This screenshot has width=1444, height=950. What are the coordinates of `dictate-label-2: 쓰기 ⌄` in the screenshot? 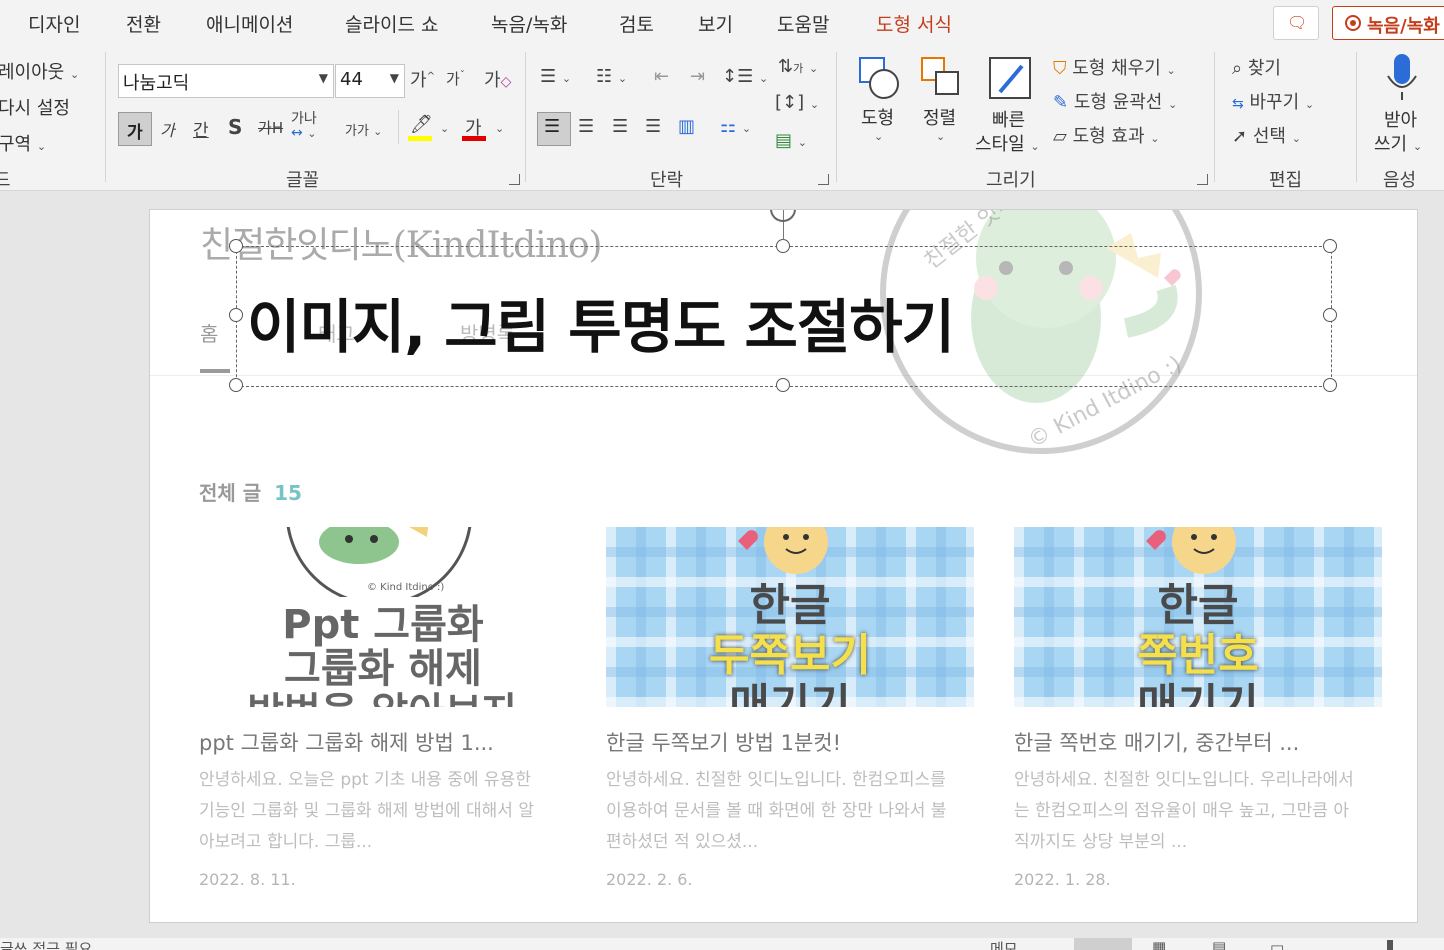 It's located at (1398, 144).